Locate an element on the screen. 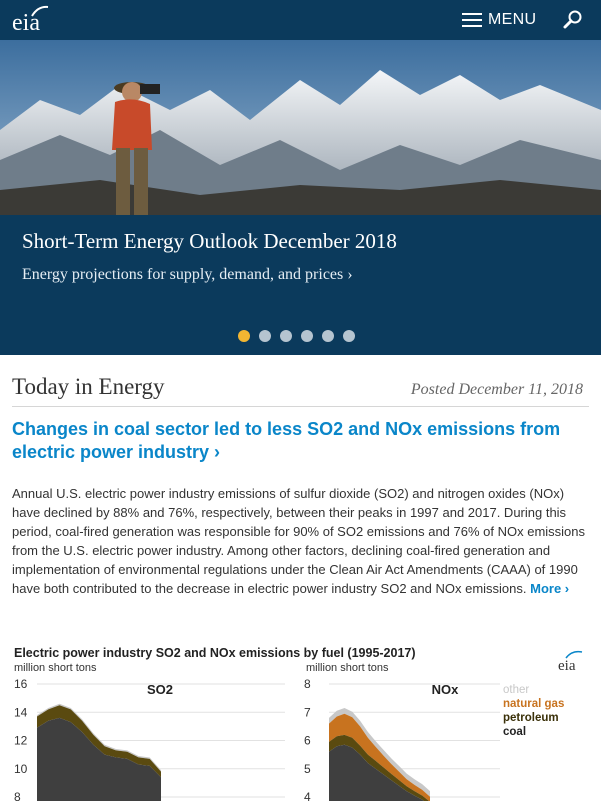 This screenshot has height=801, width=601. menu-label: MENU is located at coordinates (512, 19).